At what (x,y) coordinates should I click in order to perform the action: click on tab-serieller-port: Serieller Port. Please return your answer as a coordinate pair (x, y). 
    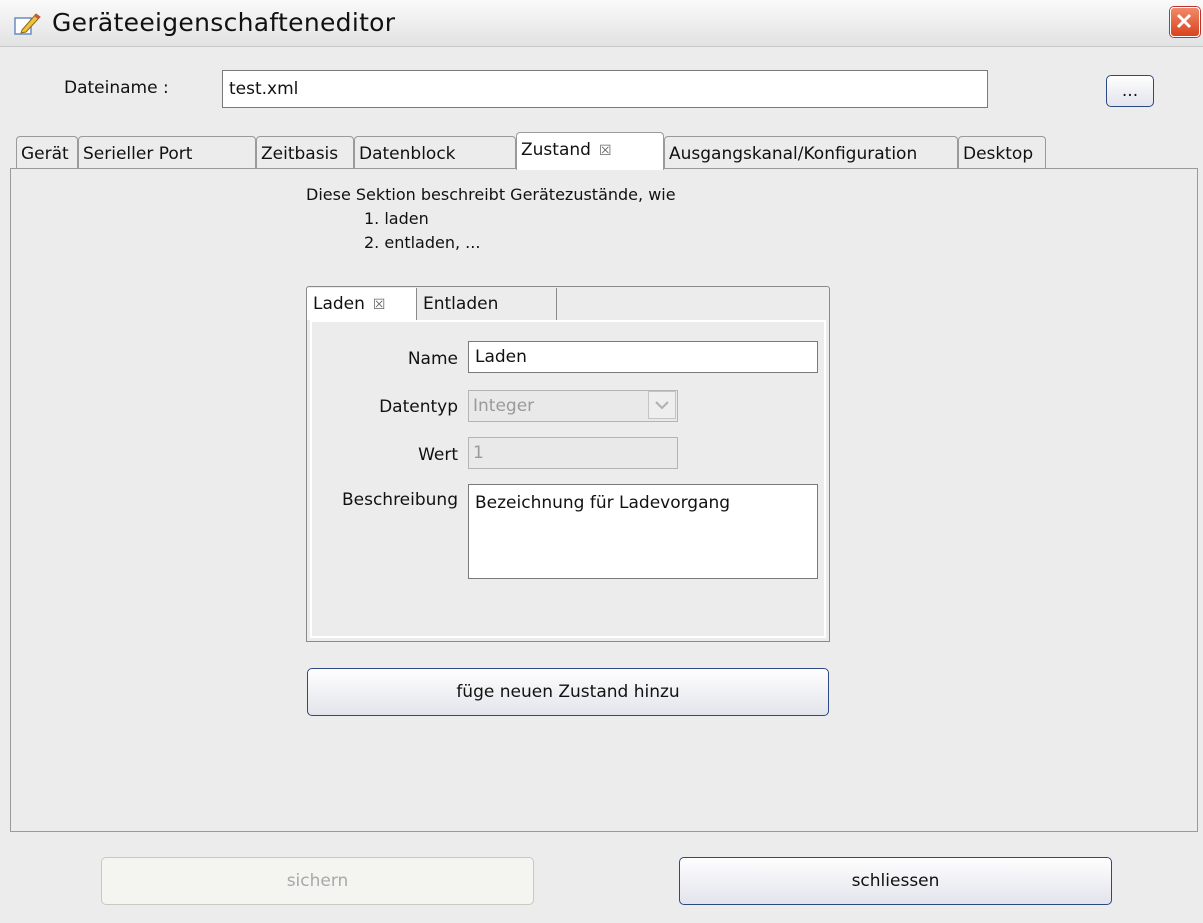
    Looking at the image, I should click on (167, 152).